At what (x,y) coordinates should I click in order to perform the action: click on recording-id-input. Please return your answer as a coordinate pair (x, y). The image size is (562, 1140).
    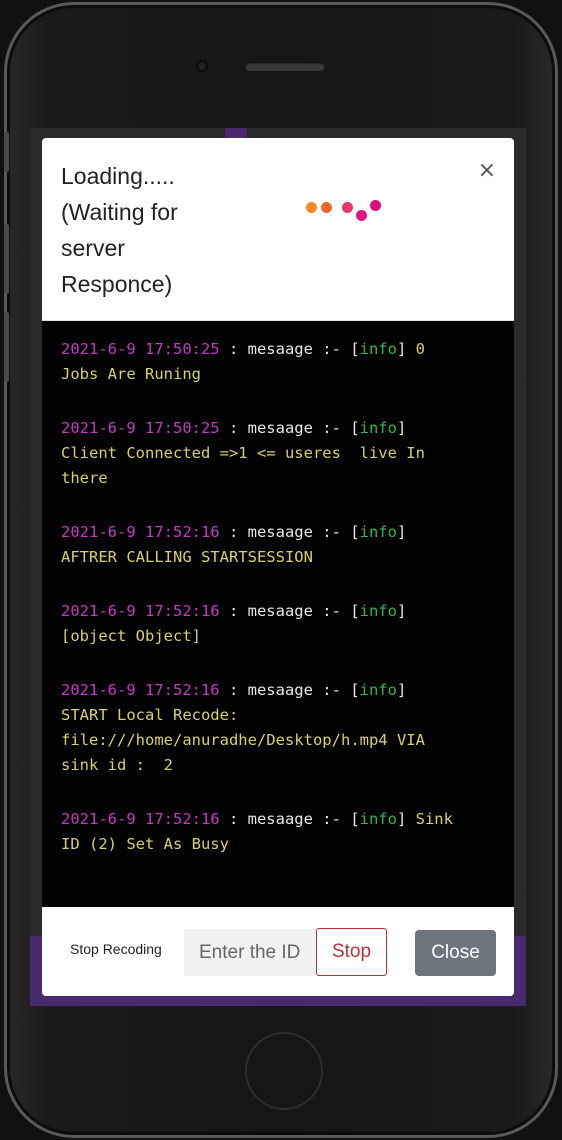
    Looking at the image, I should click on (251, 952).